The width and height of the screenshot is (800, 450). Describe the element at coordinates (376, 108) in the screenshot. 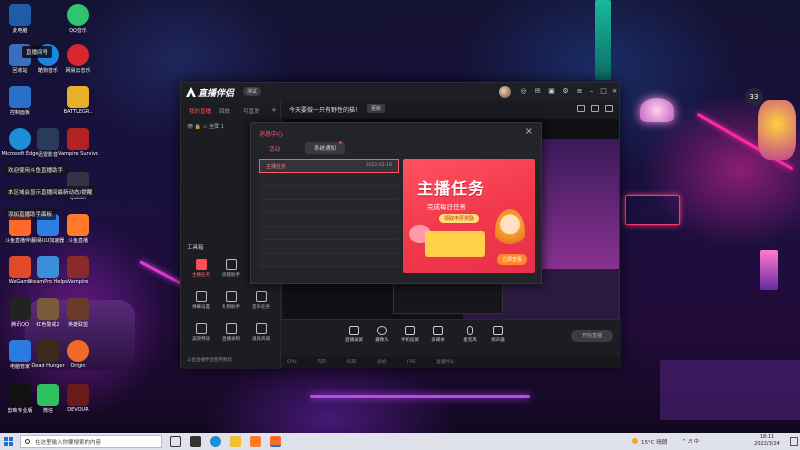

I see `announcement-update-button: 更新` at that location.